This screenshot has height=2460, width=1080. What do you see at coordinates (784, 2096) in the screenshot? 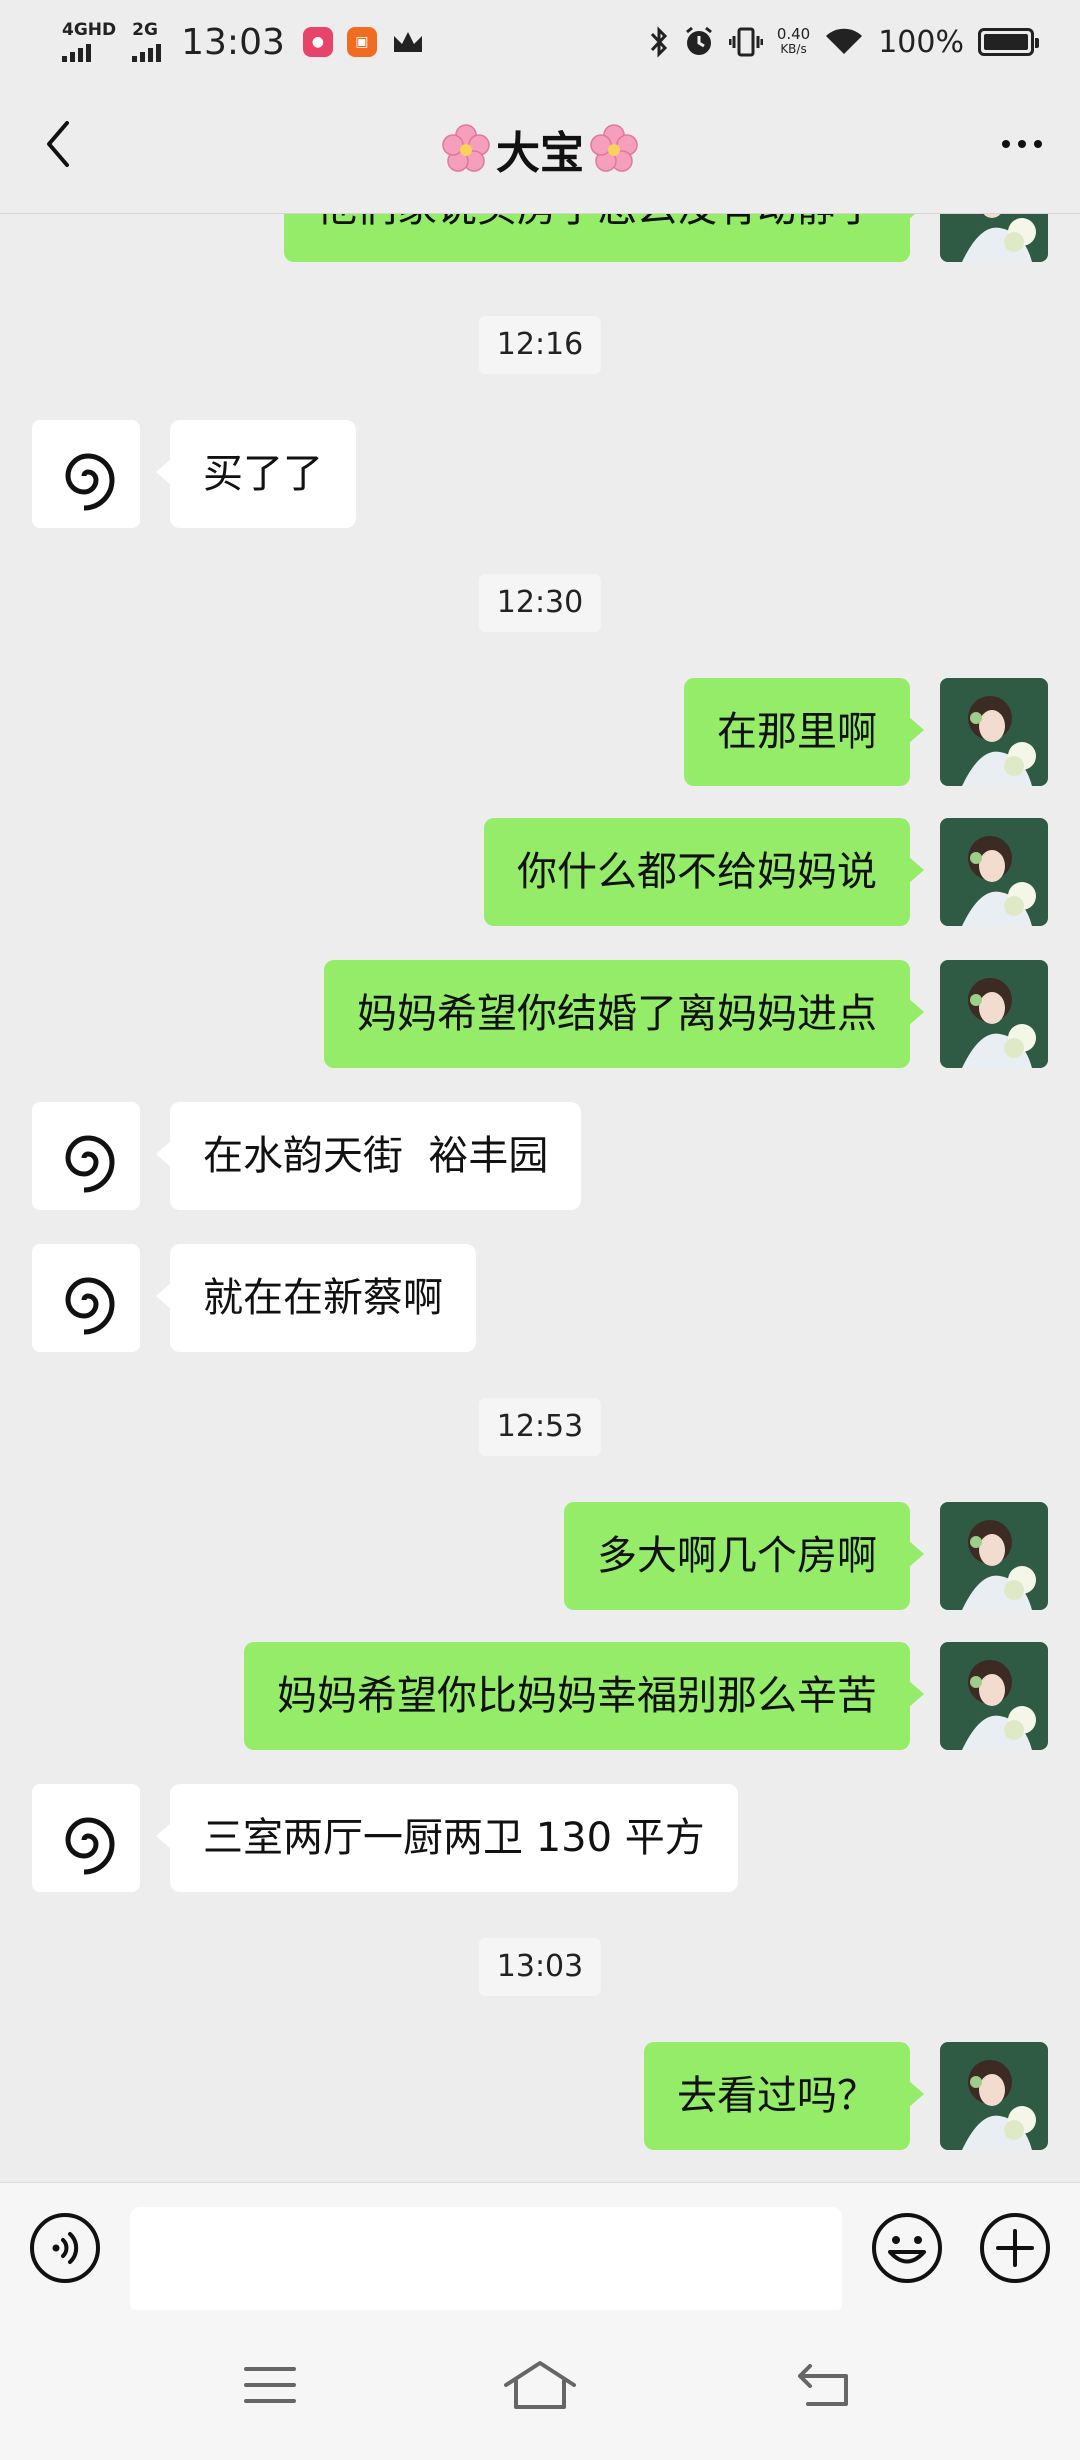
I see `outgoing-bubble: 去看过吗？` at bounding box center [784, 2096].